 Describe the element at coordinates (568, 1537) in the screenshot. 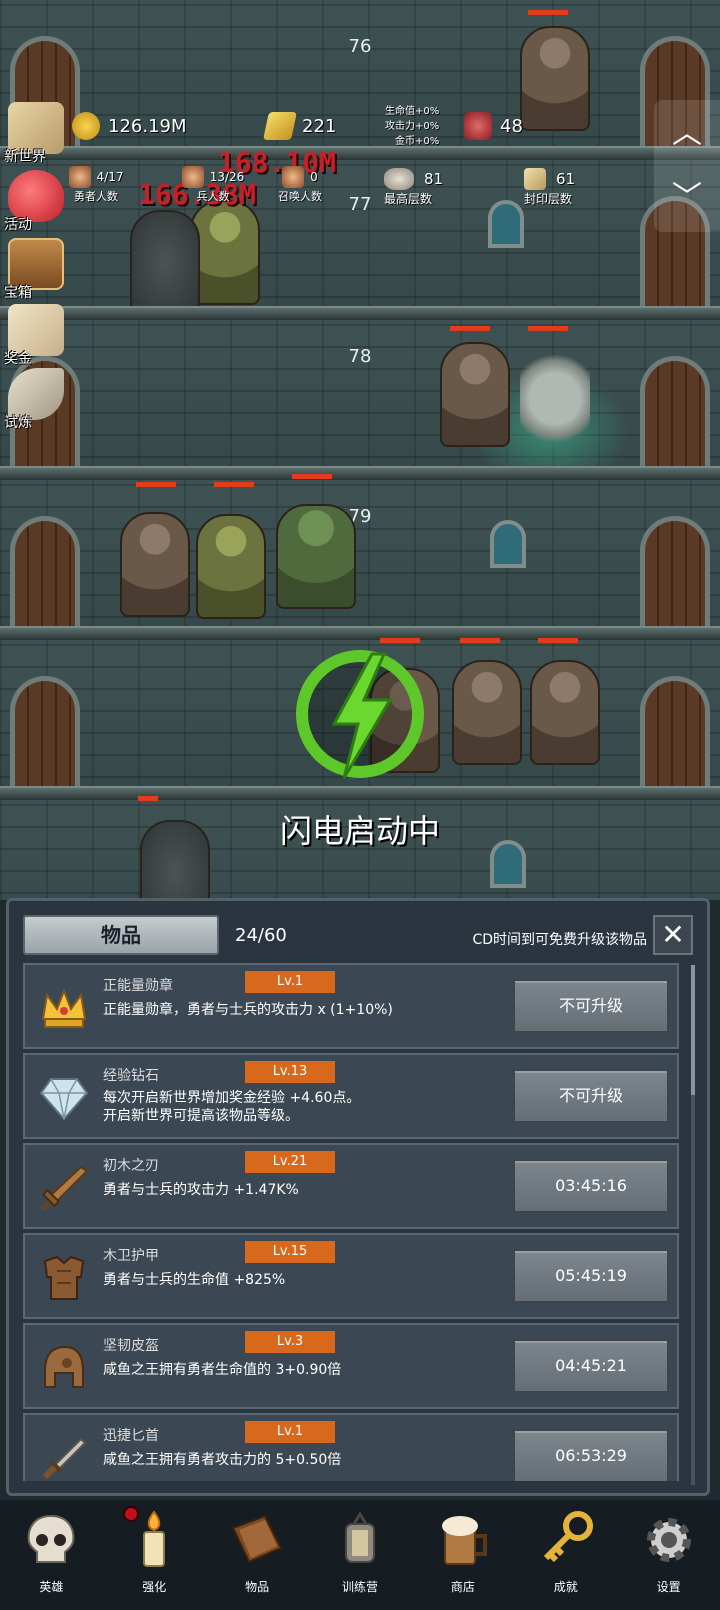

I see `key-icon` at that location.